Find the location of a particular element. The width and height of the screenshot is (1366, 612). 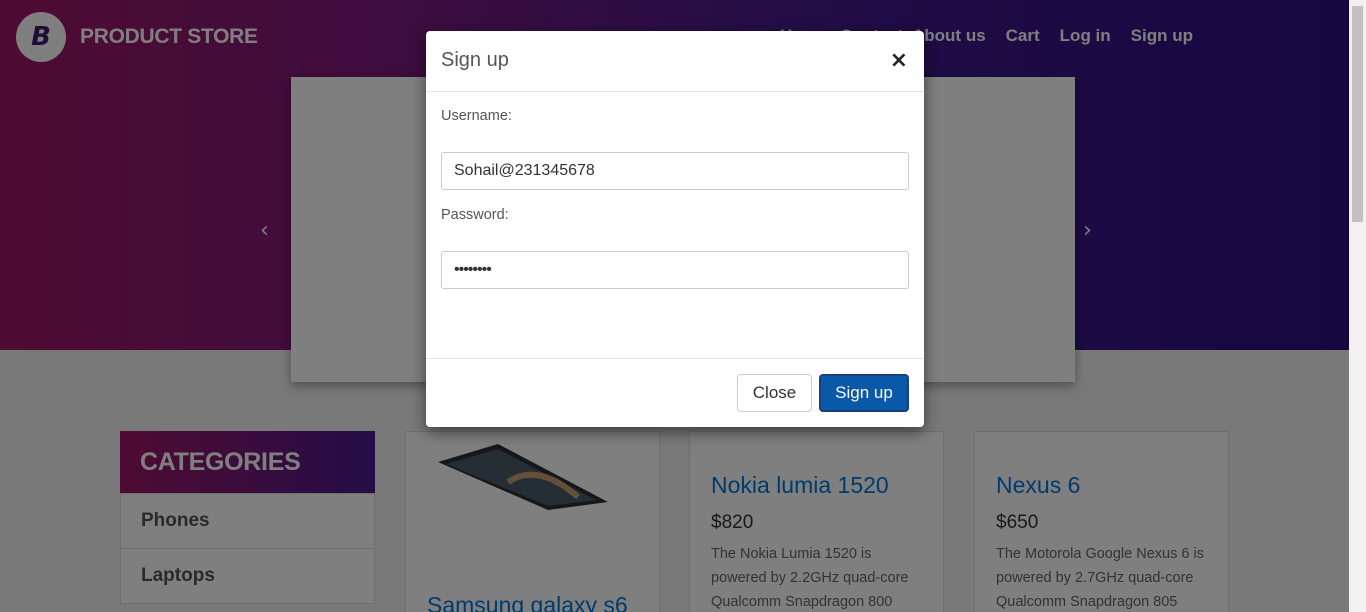

page-scrollbar is located at coordinates (1357, 306).